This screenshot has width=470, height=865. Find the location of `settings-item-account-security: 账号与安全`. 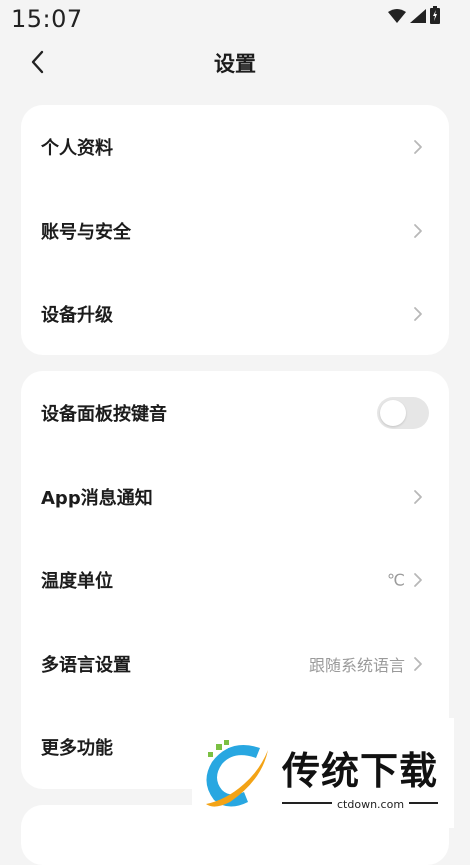

settings-item-account-security: 账号与安全 is located at coordinates (235, 231).